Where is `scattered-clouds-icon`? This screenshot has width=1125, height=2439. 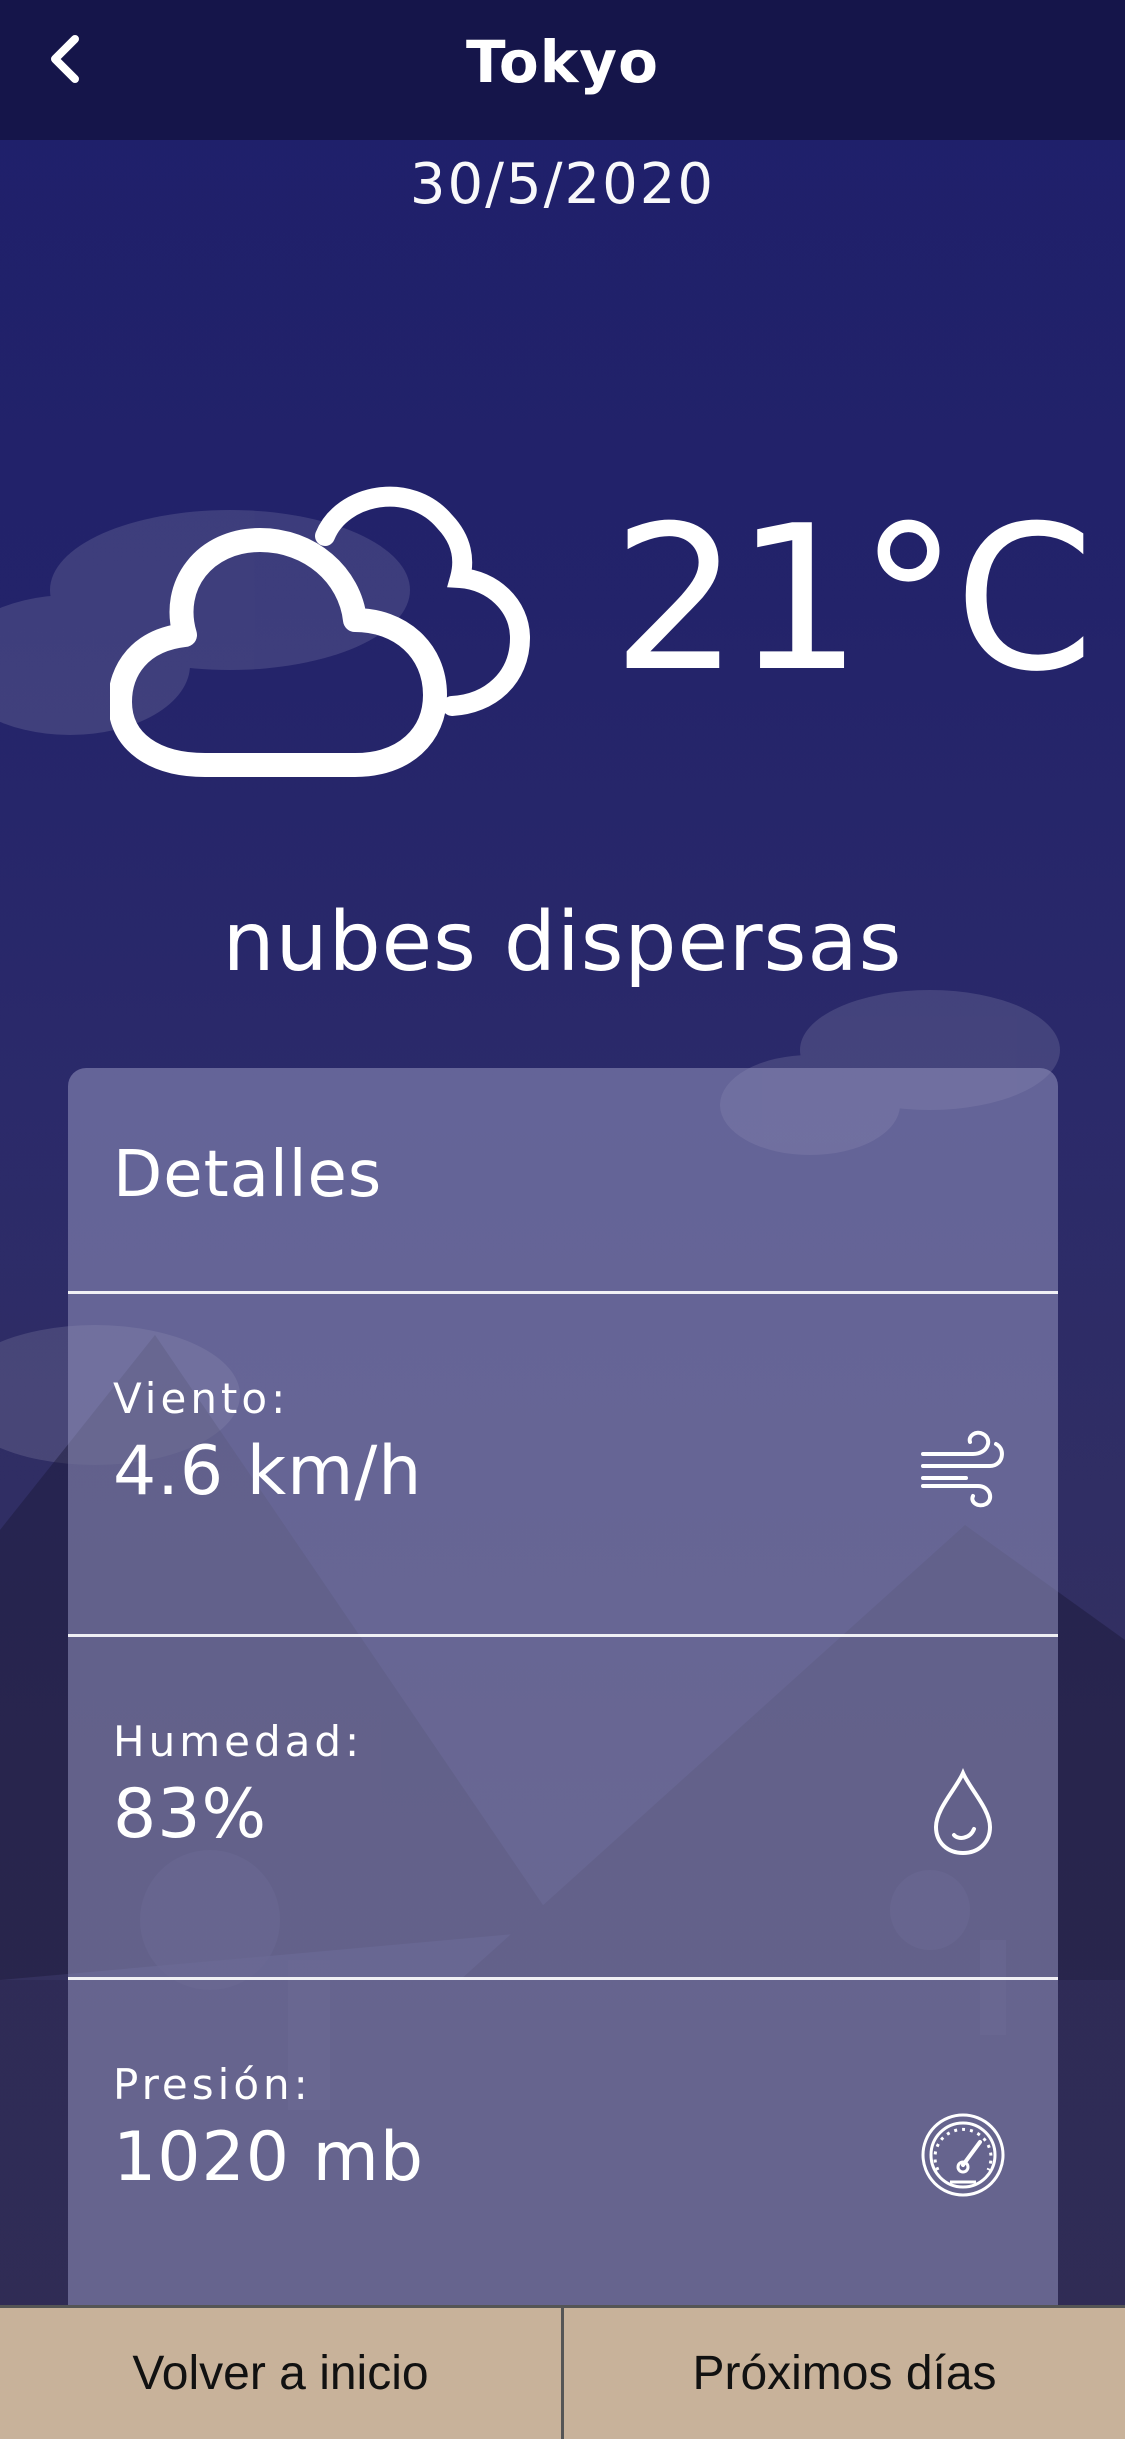
scattered-clouds-icon is located at coordinates (320, 631).